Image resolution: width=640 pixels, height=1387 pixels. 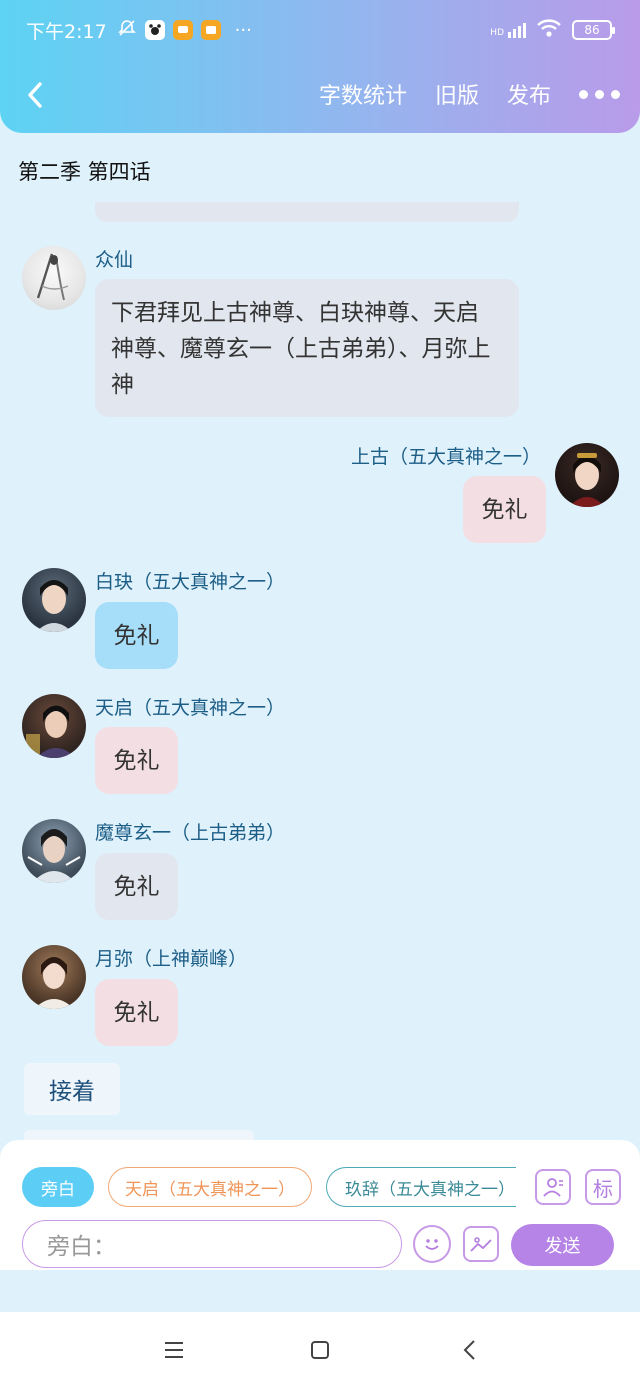 I want to click on chevron-left-icon, so click(x=35, y=95).